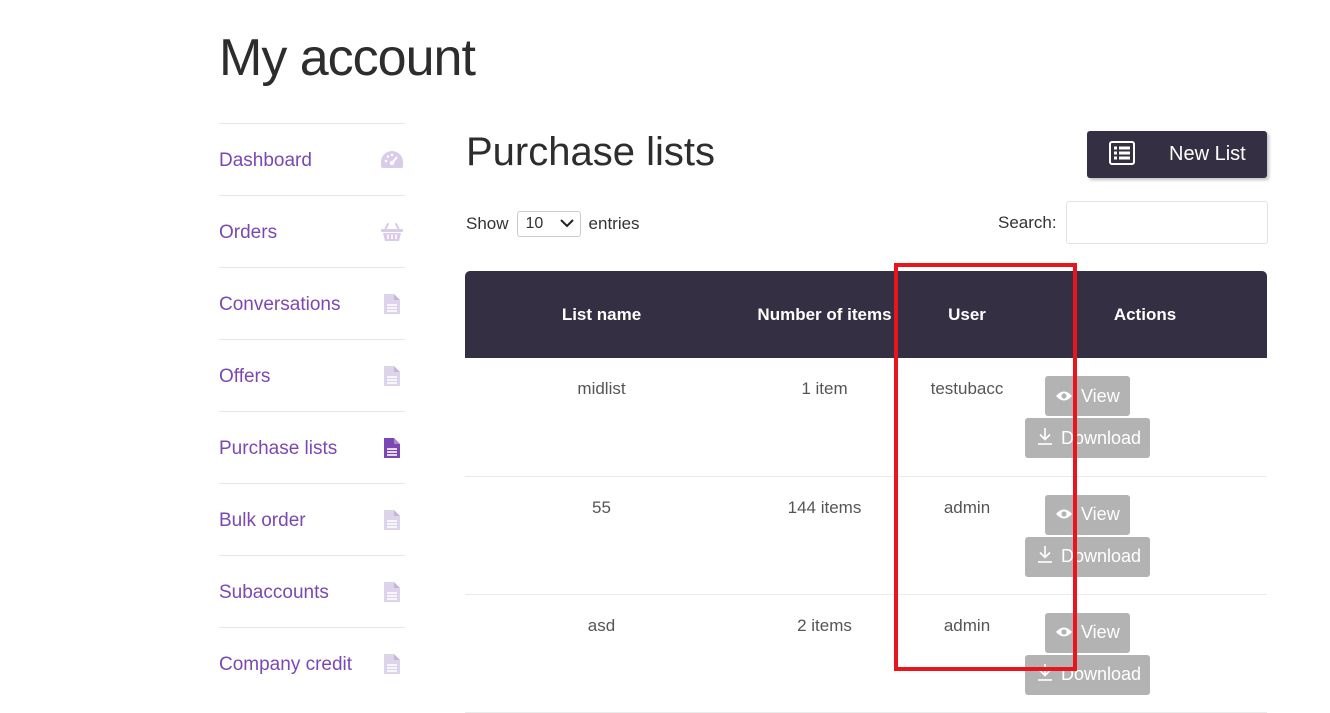 Image resolution: width=1330 pixels, height=713 pixels. What do you see at coordinates (967, 314) in the screenshot?
I see `column-header-user: User` at bounding box center [967, 314].